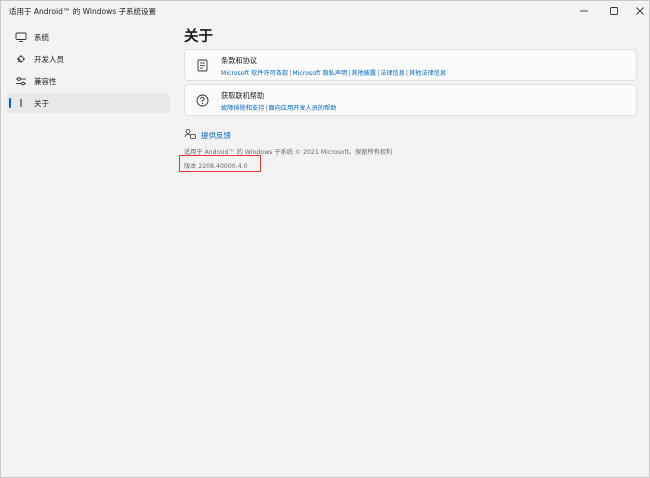  What do you see at coordinates (88, 37) in the screenshot?
I see `sidebar-item-system: 系统` at bounding box center [88, 37].